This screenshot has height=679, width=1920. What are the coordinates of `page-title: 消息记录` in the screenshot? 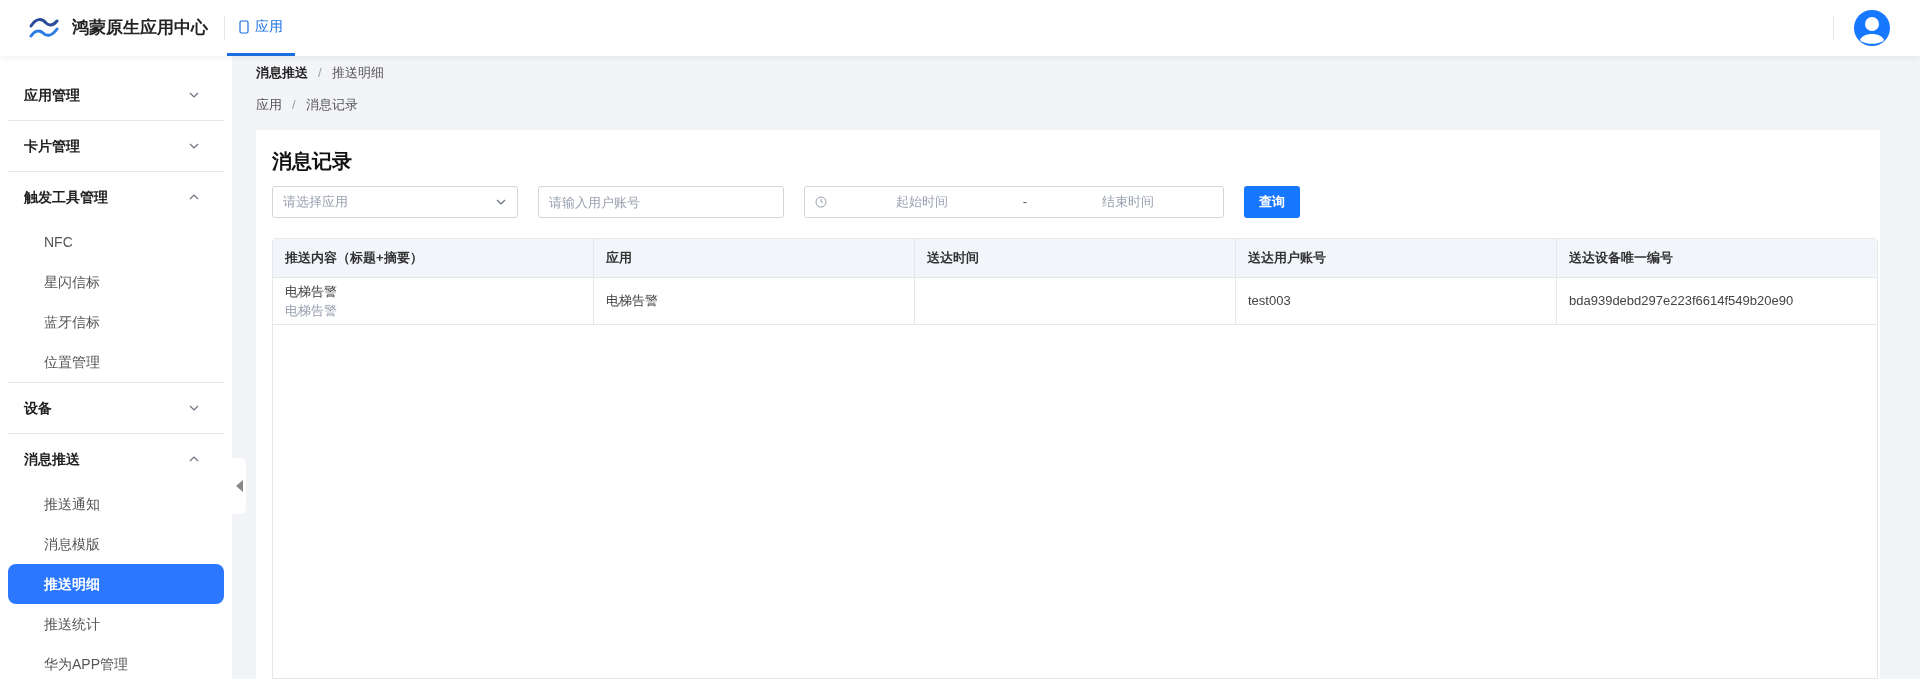 It's located at (312, 161).